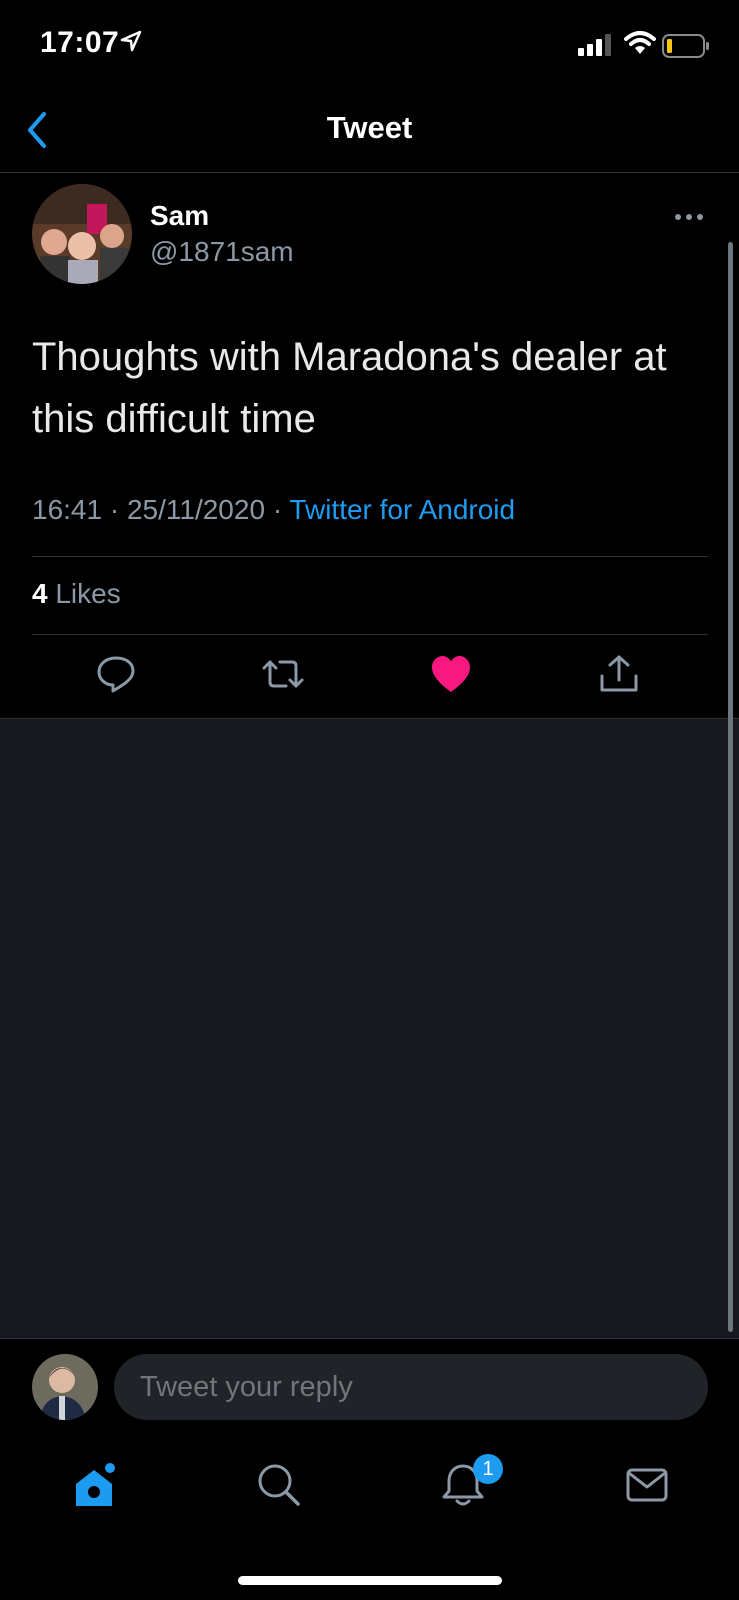  I want to click on header-divider, so click(369, 172).